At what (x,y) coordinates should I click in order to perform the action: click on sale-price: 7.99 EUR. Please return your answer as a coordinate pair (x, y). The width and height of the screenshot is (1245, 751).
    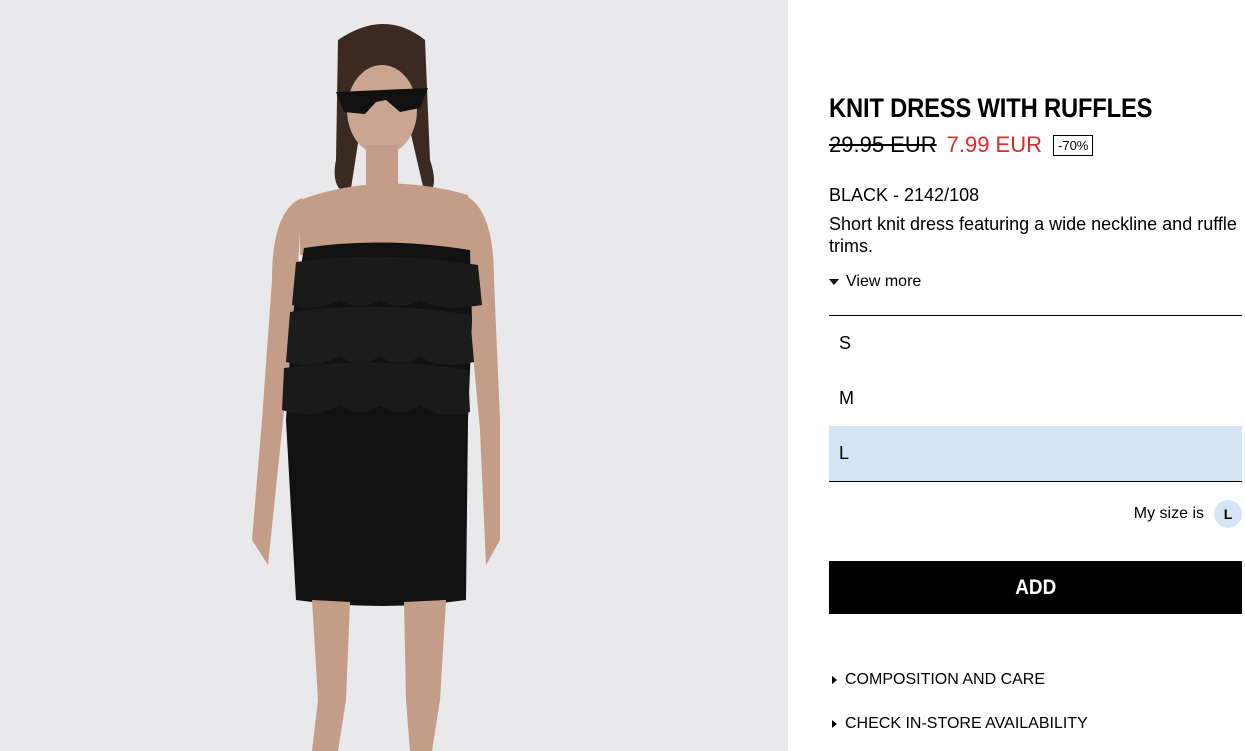
    Looking at the image, I should click on (994, 144).